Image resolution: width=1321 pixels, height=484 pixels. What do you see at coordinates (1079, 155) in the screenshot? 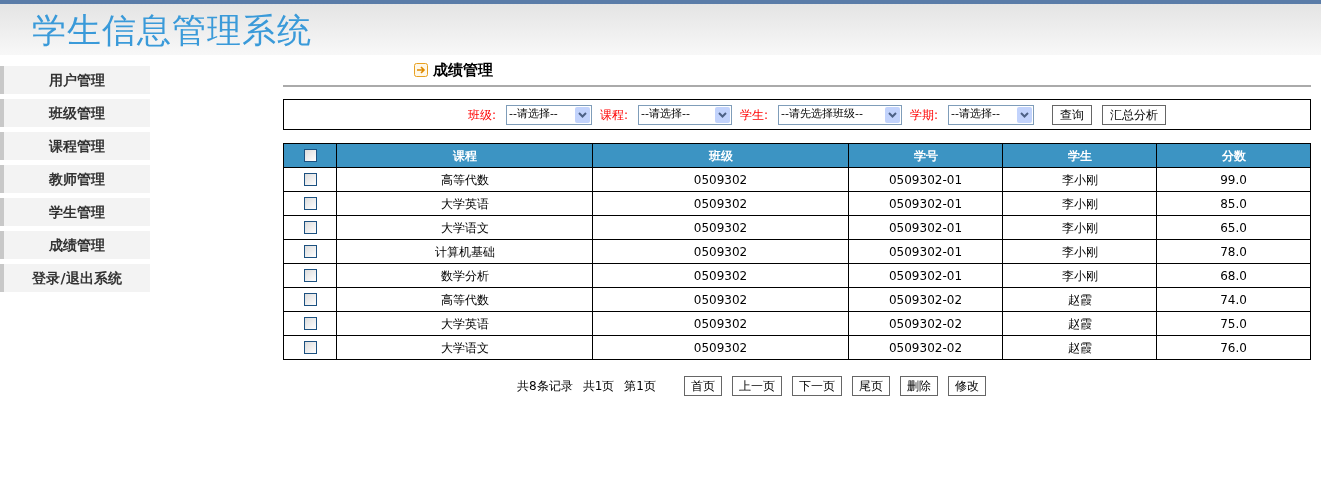
I see `column-header: 学生` at bounding box center [1079, 155].